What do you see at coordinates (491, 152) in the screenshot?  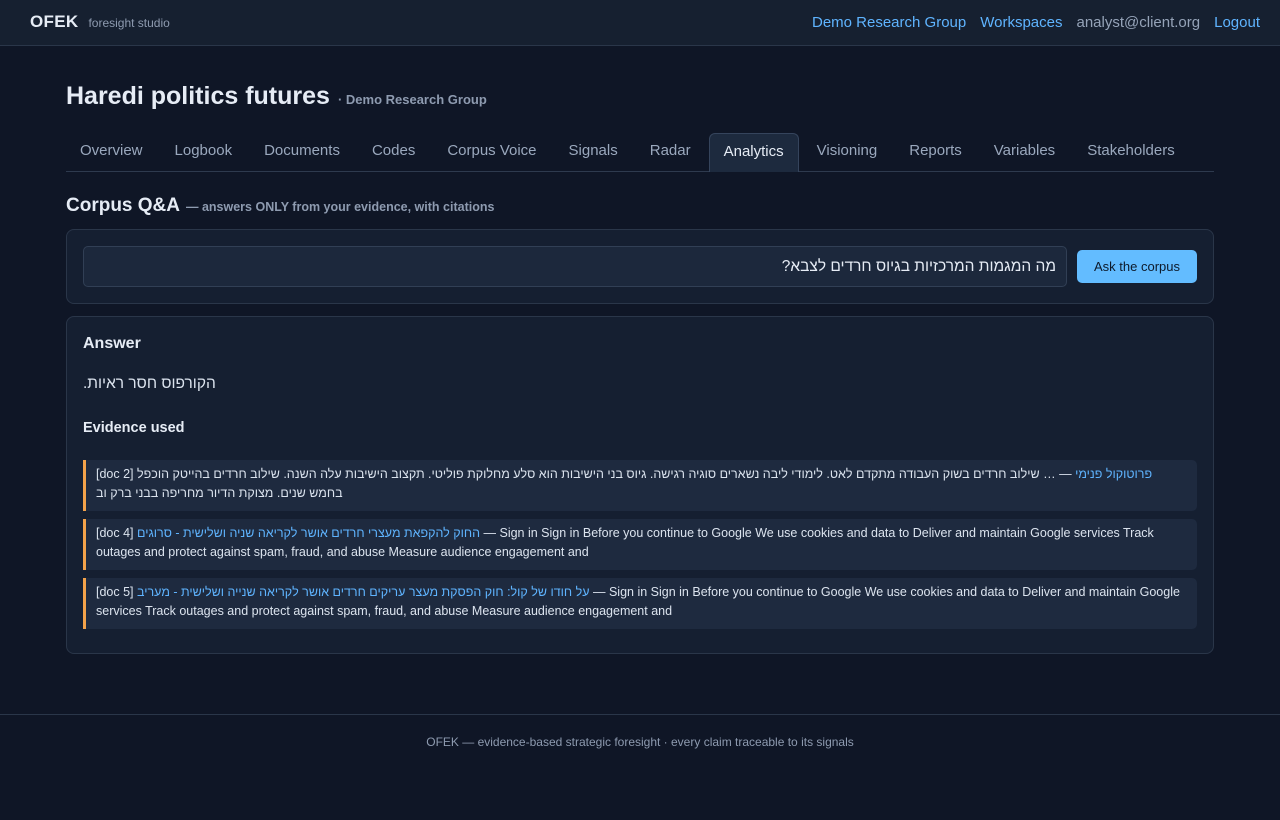 I see `tab-corpus-voice: Corpus Voice` at bounding box center [491, 152].